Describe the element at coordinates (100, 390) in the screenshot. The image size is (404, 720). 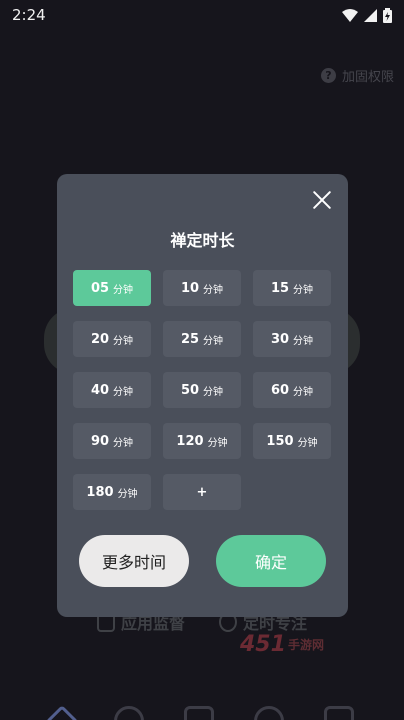
I see `duration-option-value: 40` at that location.